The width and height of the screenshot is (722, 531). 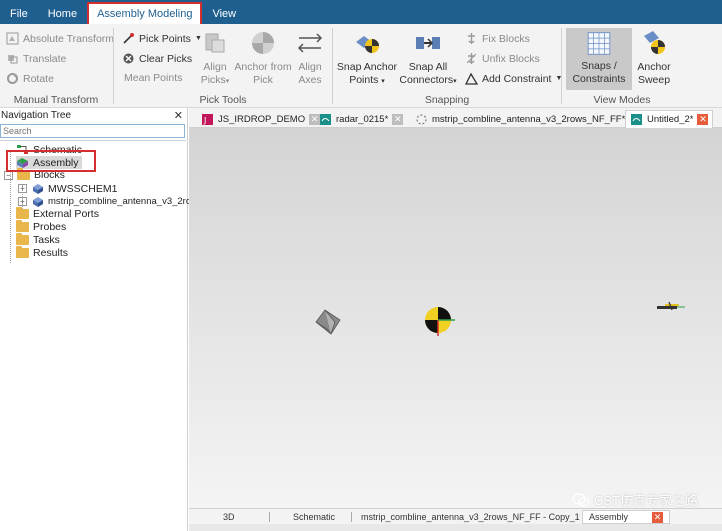 I want to click on doc-tab-js-irdrop-demo: J JS_IRDROP_DEMO ✕, so click(x=260, y=119).